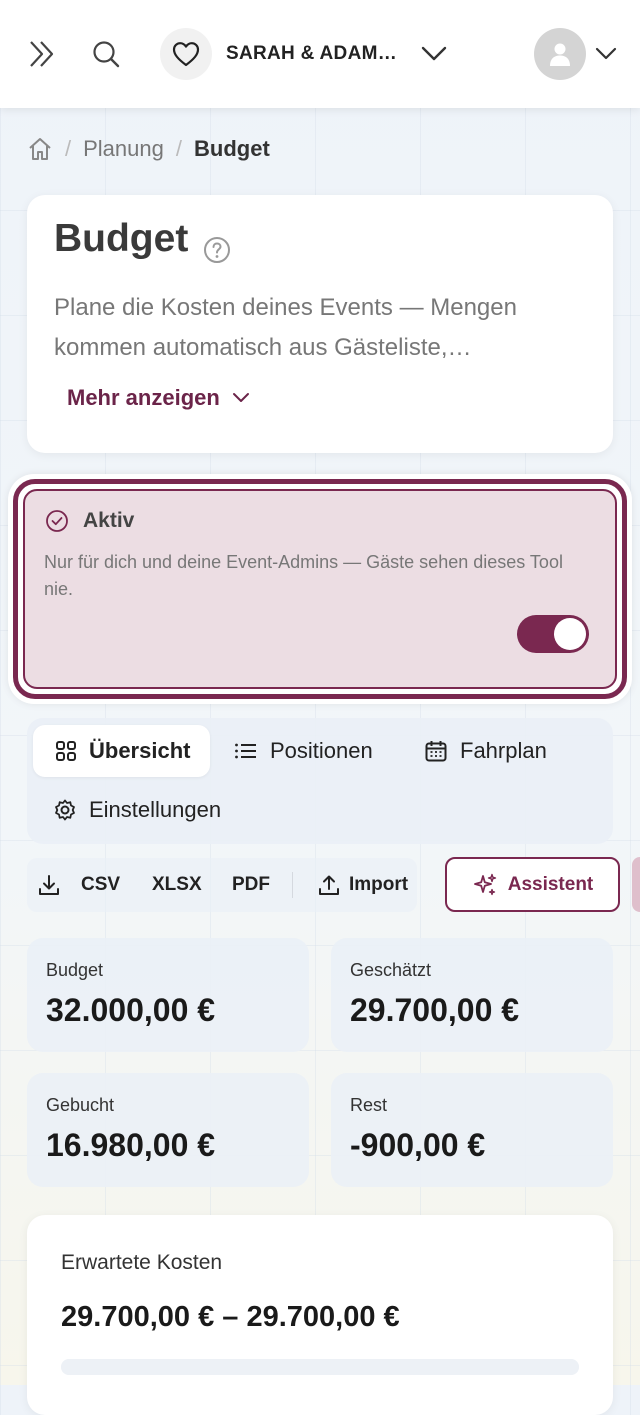 The image size is (640, 1415). What do you see at coordinates (140, 750) in the screenshot?
I see `tab-label: Übersicht` at bounding box center [140, 750].